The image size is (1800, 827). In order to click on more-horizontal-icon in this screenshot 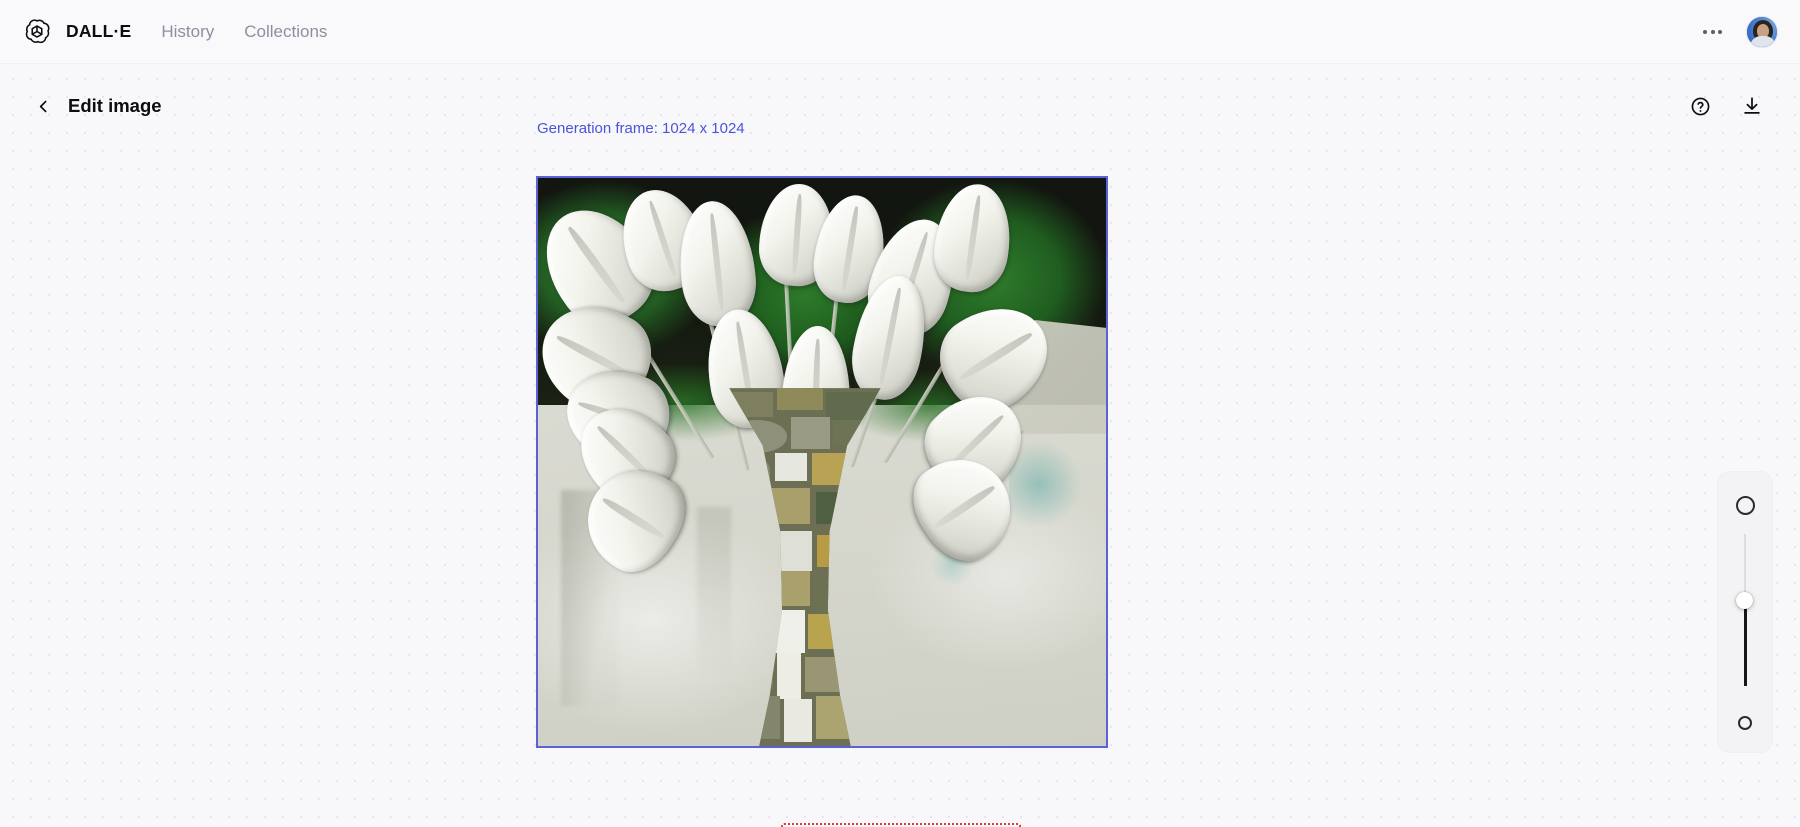, I will do `click(1712, 32)`.